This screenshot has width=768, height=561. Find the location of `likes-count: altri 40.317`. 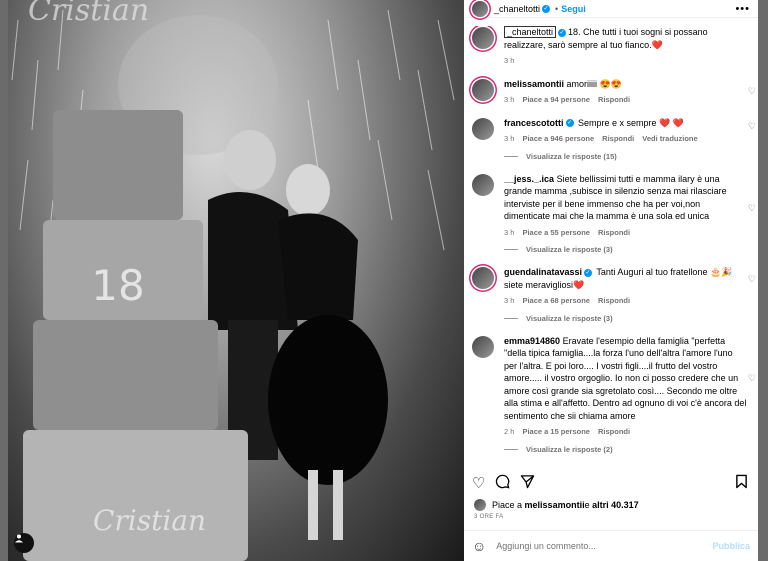

likes-count: altri 40.317 is located at coordinates (615, 505).